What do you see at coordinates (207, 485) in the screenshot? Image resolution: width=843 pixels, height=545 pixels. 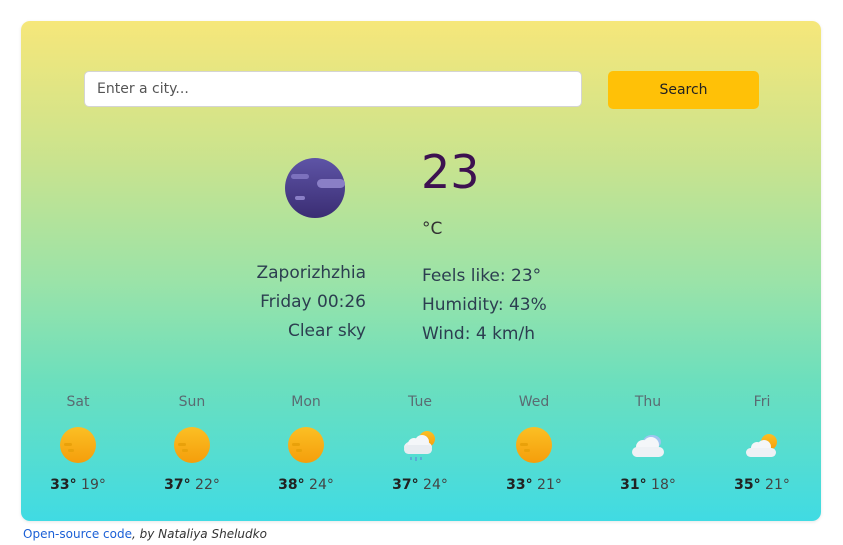 I see `forecast-min-temp: 22°` at bounding box center [207, 485].